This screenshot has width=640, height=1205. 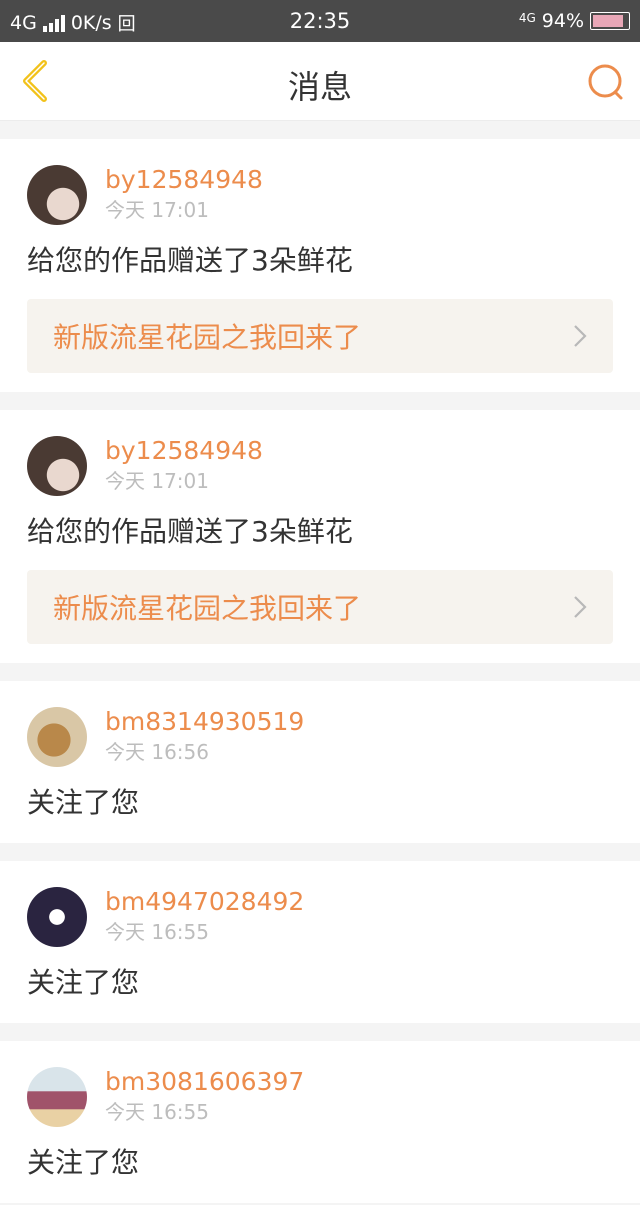 What do you see at coordinates (204, 902) in the screenshot?
I see `username: bm4947028492` at bounding box center [204, 902].